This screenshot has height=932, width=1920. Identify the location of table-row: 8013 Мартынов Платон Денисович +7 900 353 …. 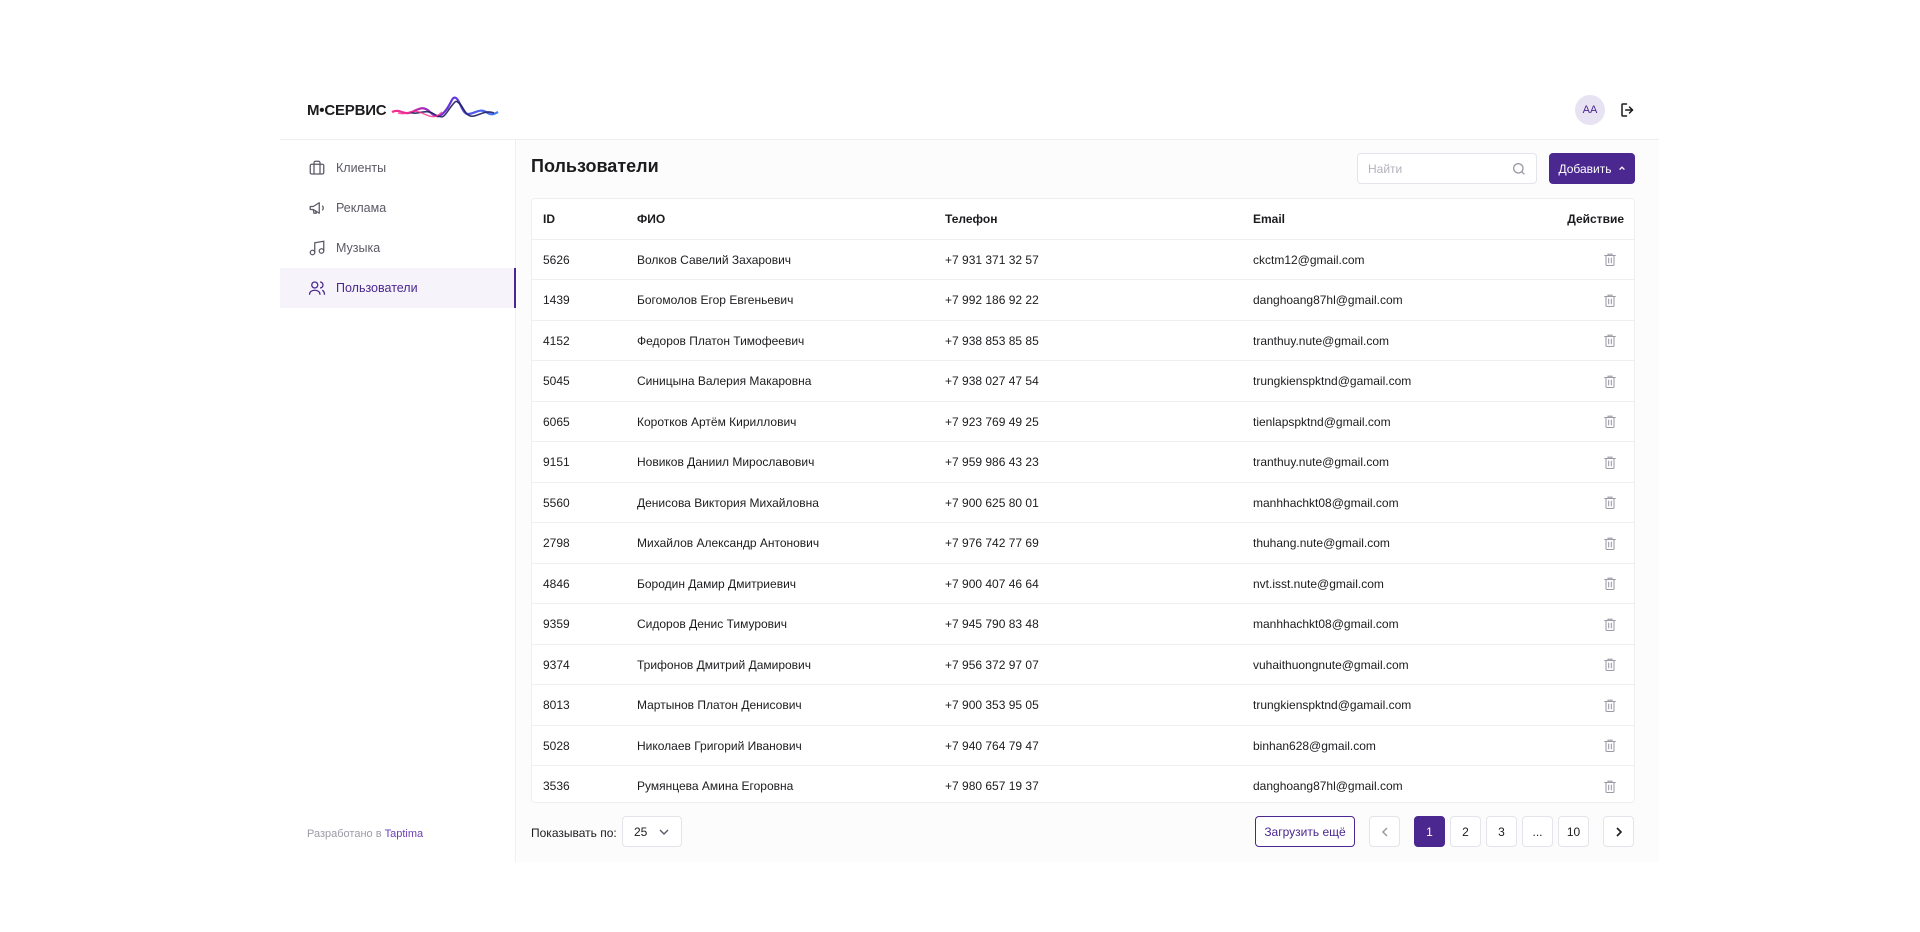
(1083, 705).